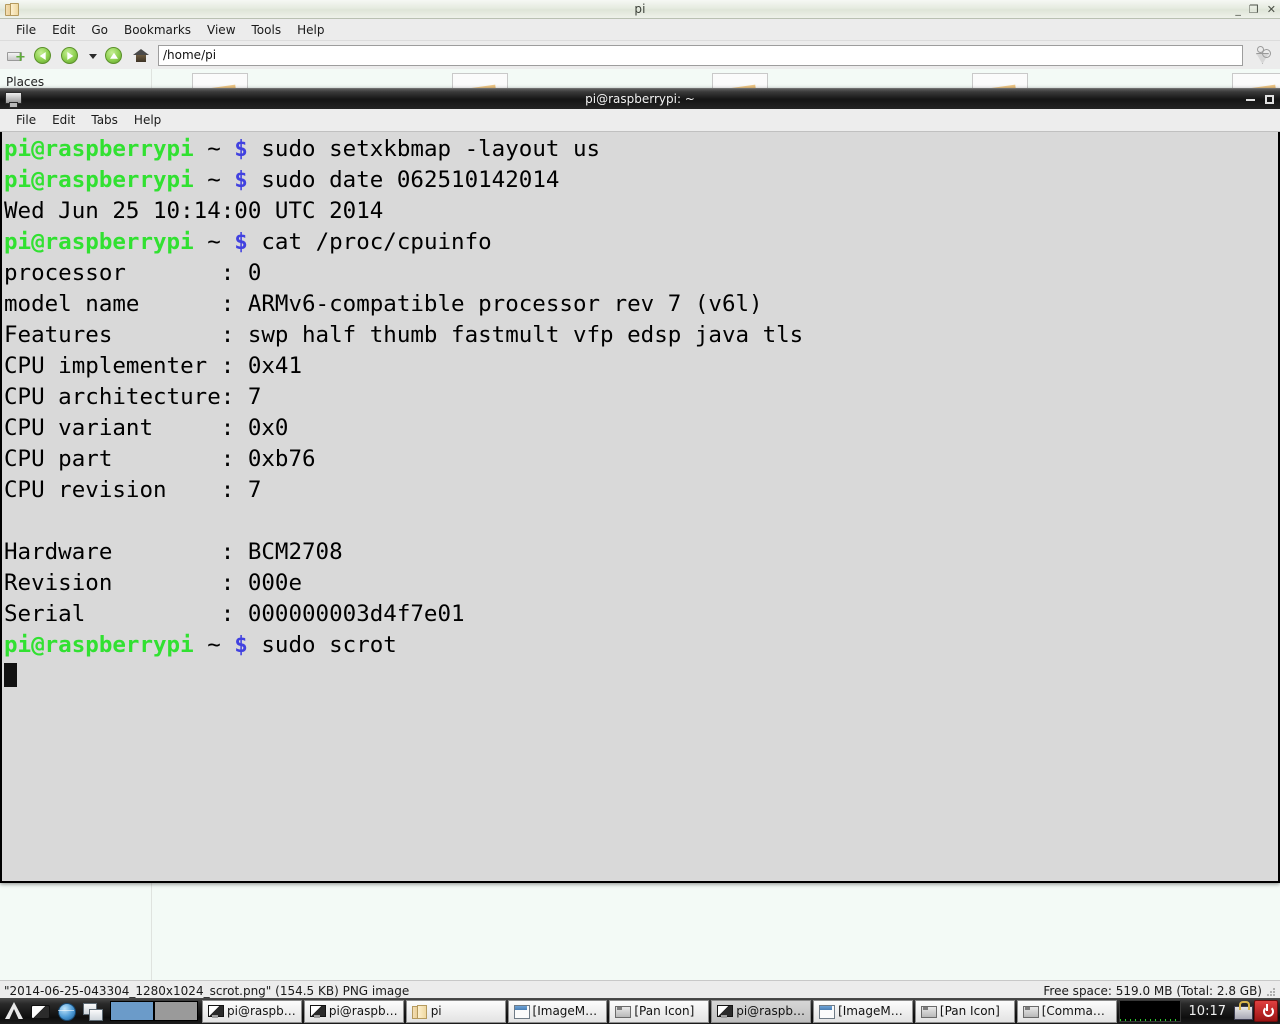  I want to click on minimize-button: _, so click(1238, 9).